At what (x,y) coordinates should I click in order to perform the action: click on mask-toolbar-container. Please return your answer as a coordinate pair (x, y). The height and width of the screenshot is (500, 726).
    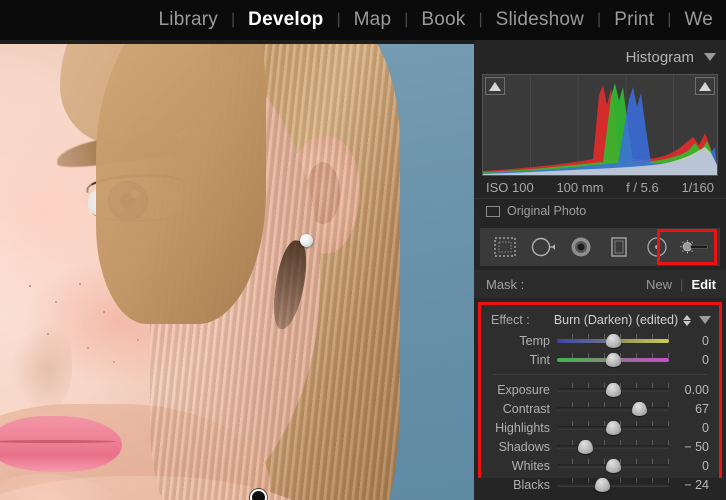
    Looking at the image, I should click on (600, 244).